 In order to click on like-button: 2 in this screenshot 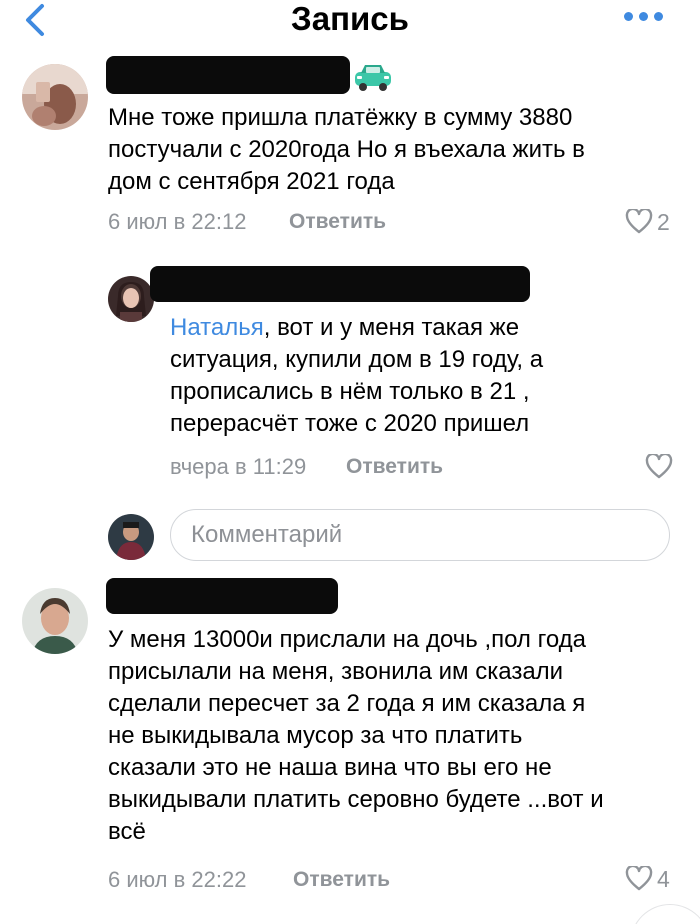, I will do `click(647, 222)`.